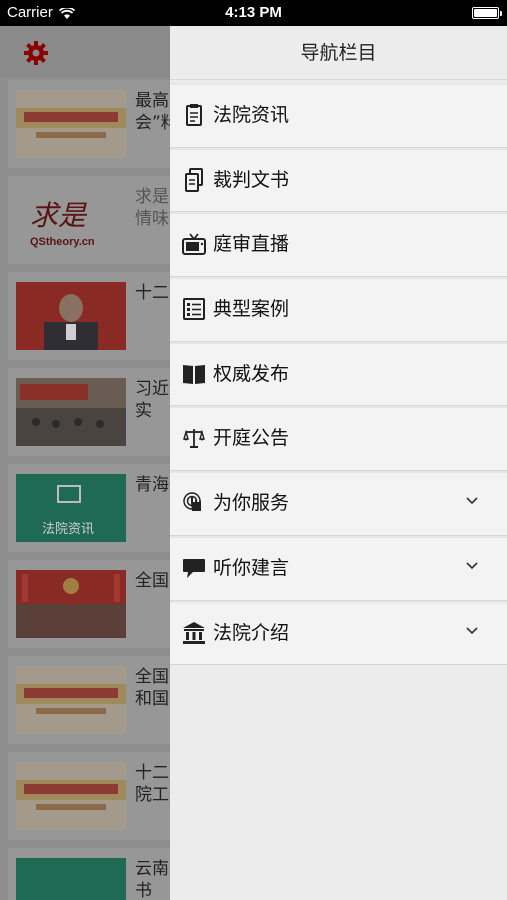 Image resolution: width=507 pixels, height=900 pixels. Describe the element at coordinates (251, 503) in the screenshot. I see `menu-item-label: 为你服务` at that location.